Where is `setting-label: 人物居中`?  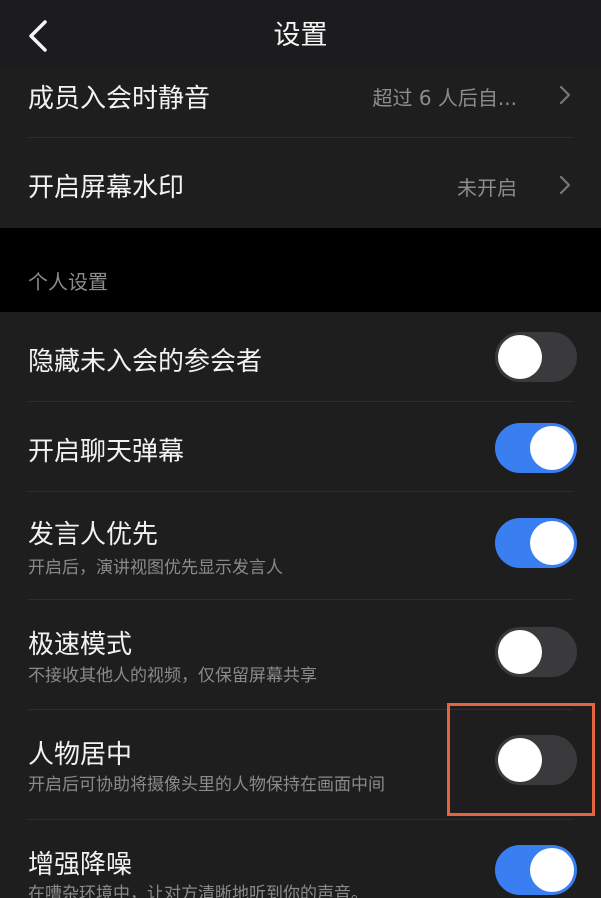 setting-label: 人物居中 is located at coordinates (80, 755).